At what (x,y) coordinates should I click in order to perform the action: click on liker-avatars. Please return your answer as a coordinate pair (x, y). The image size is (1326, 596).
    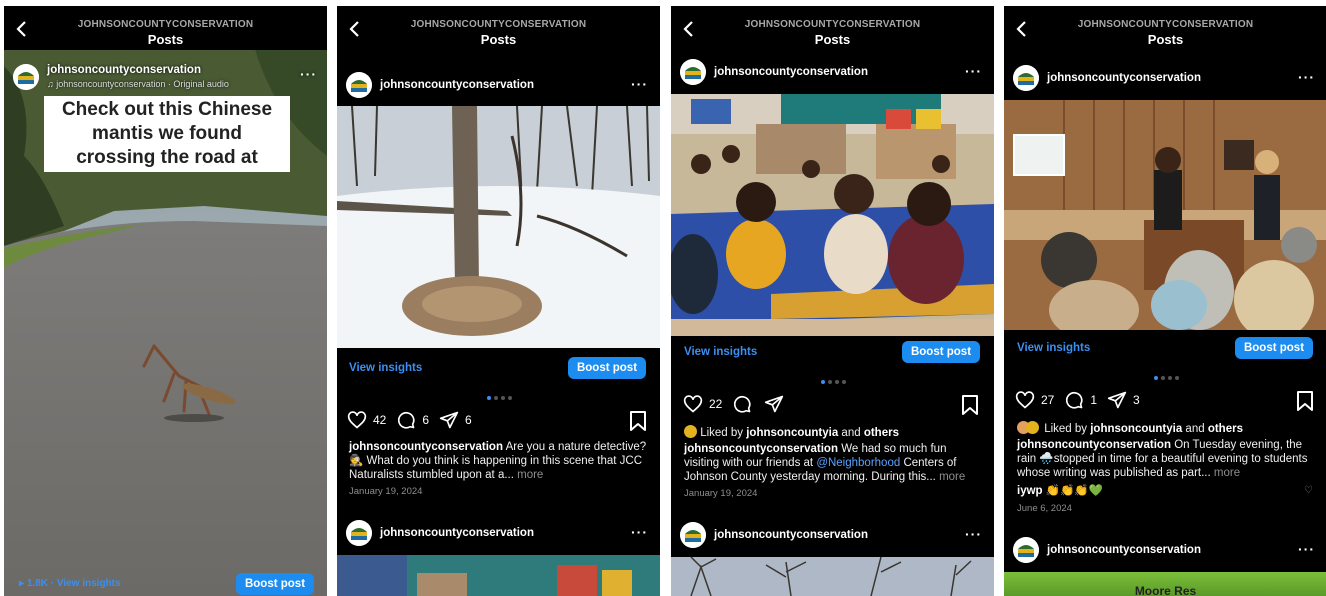
    Looking at the image, I should click on (1029, 427).